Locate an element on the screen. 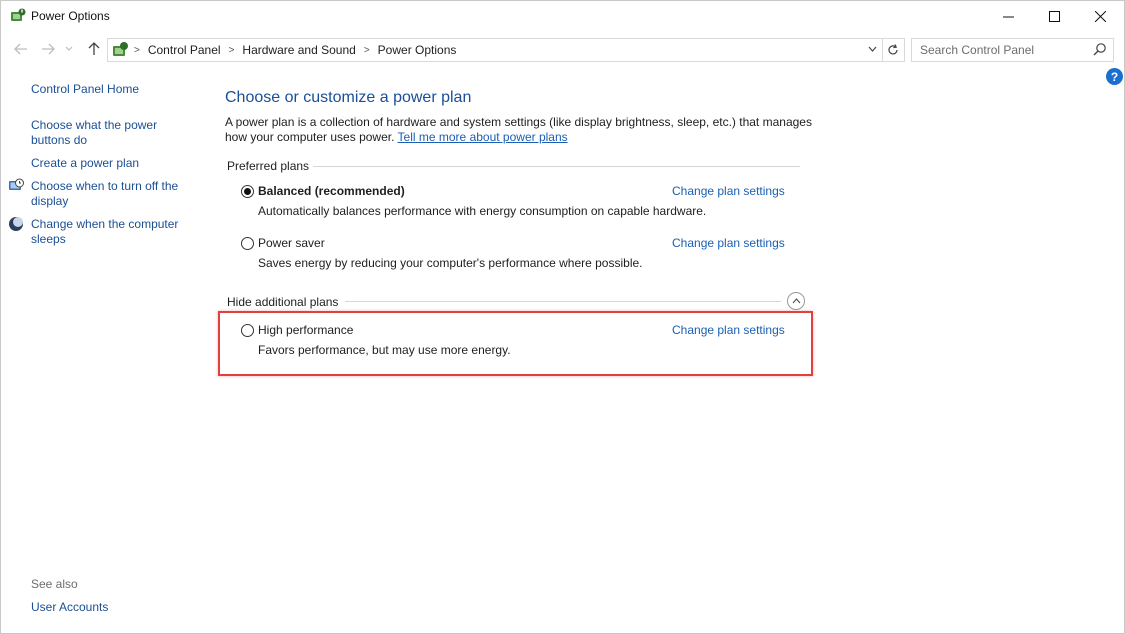 The height and width of the screenshot is (634, 1125). power-saver-radio is located at coordinates (247, 243).